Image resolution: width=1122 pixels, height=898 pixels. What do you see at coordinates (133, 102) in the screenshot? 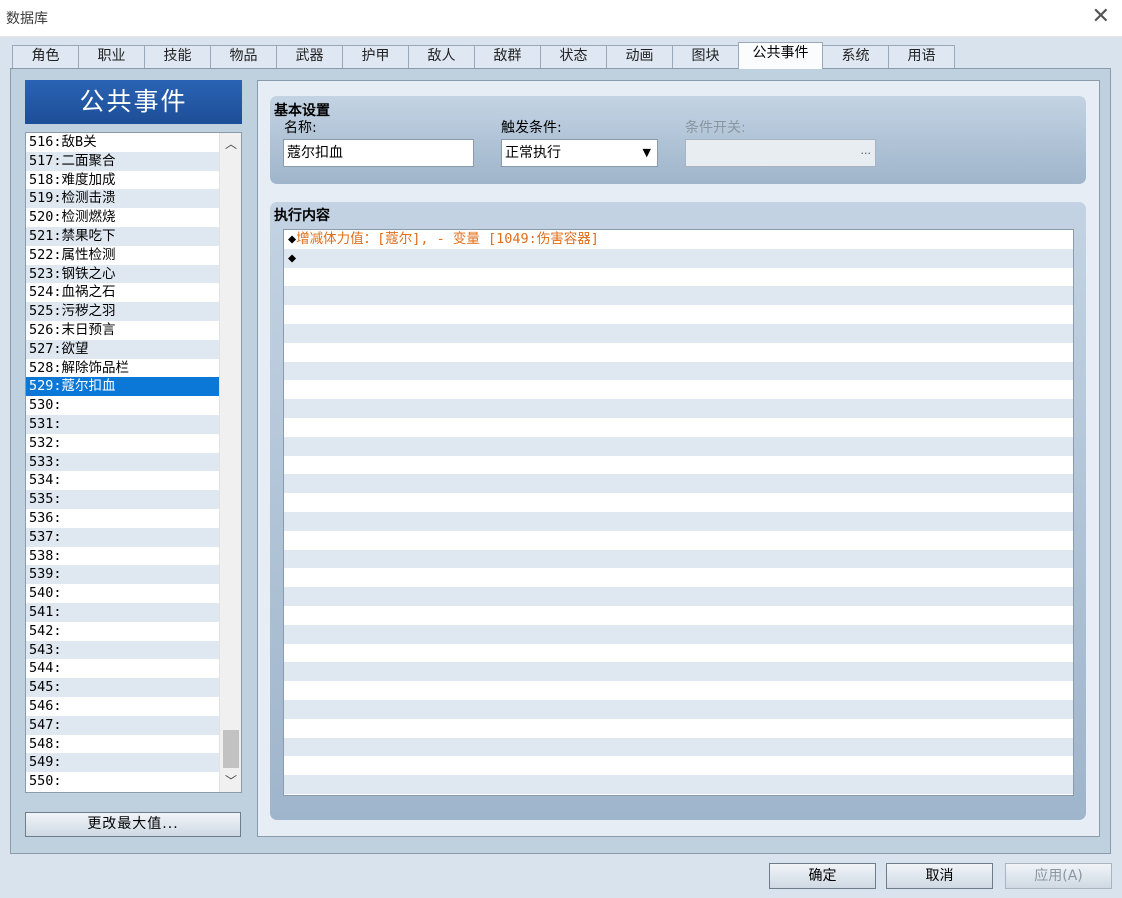
I see `list-header: 公共事件` at bounding box center [133, 102].